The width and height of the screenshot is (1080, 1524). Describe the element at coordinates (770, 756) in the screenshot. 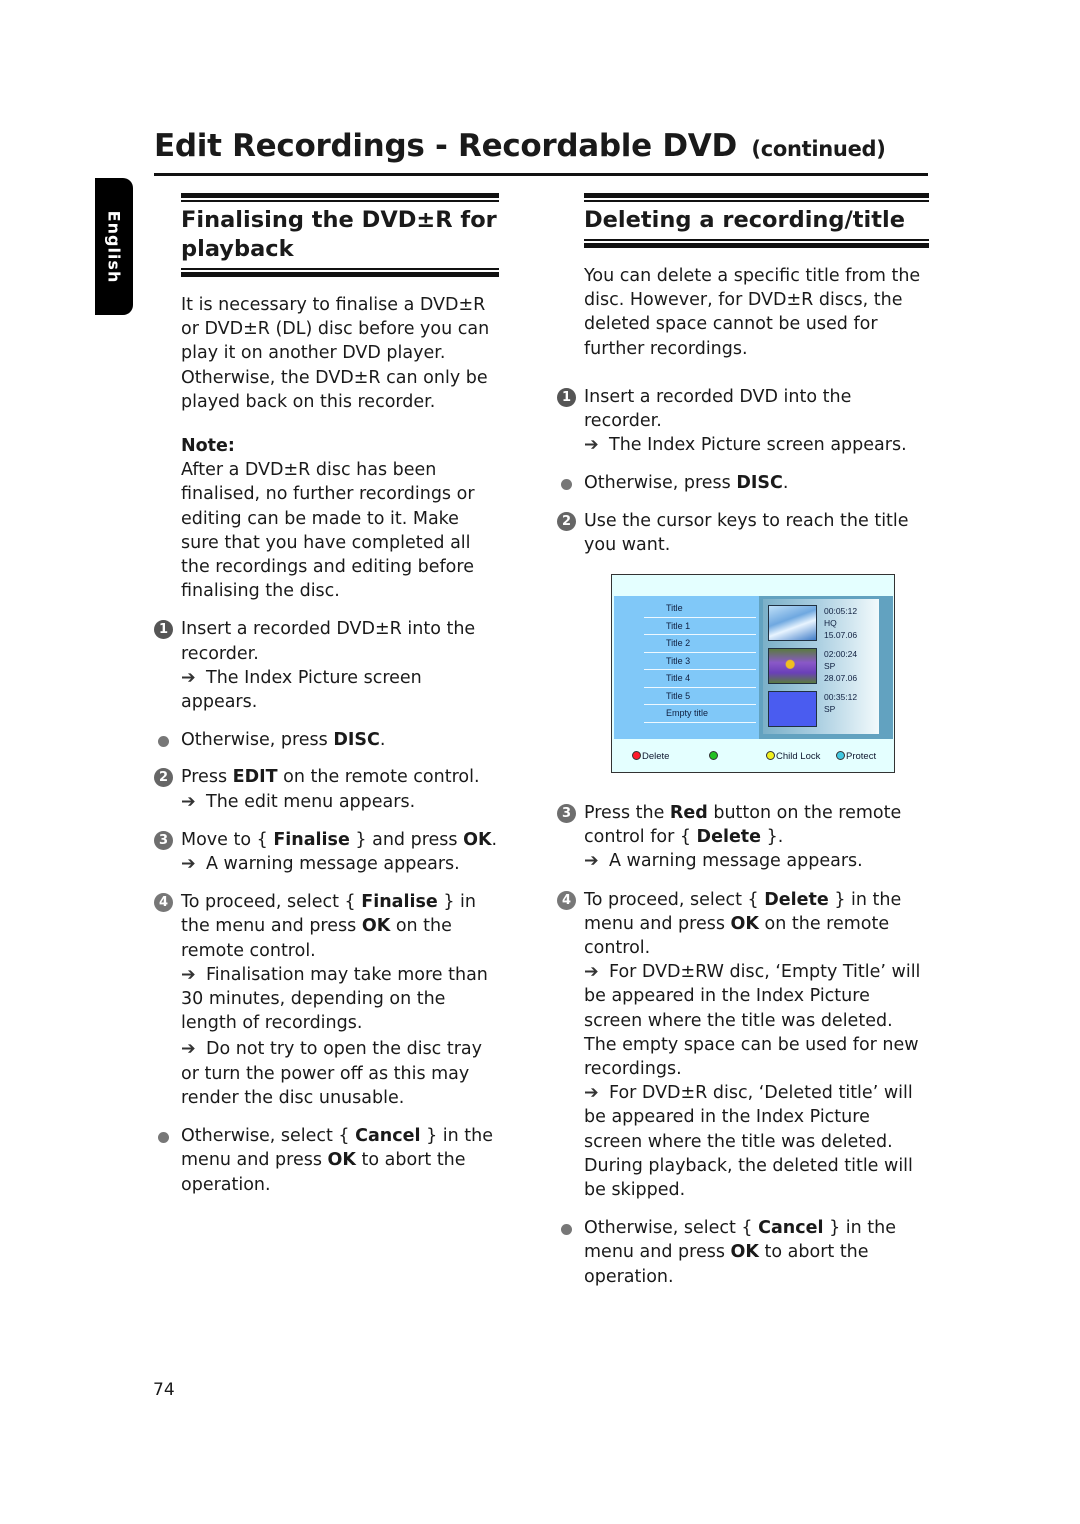

I see `yellow-circle-icon` at that location.